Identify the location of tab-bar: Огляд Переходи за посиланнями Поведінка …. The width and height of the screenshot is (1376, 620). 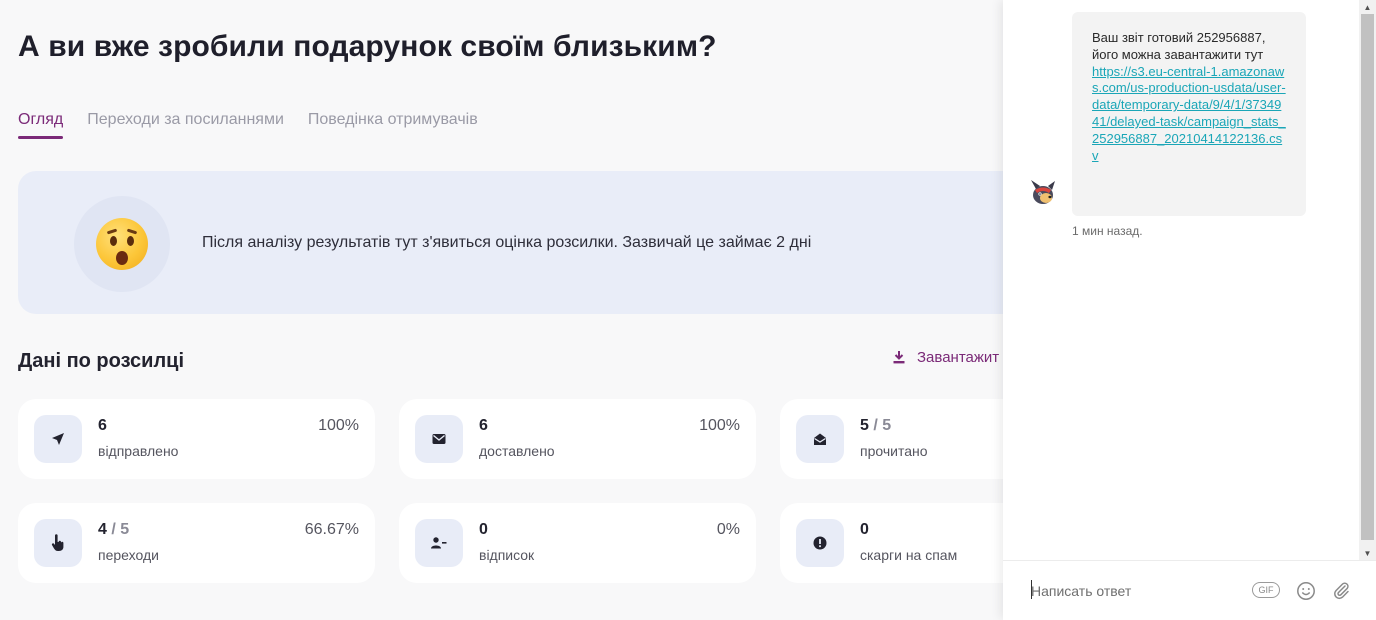
(248, 125).